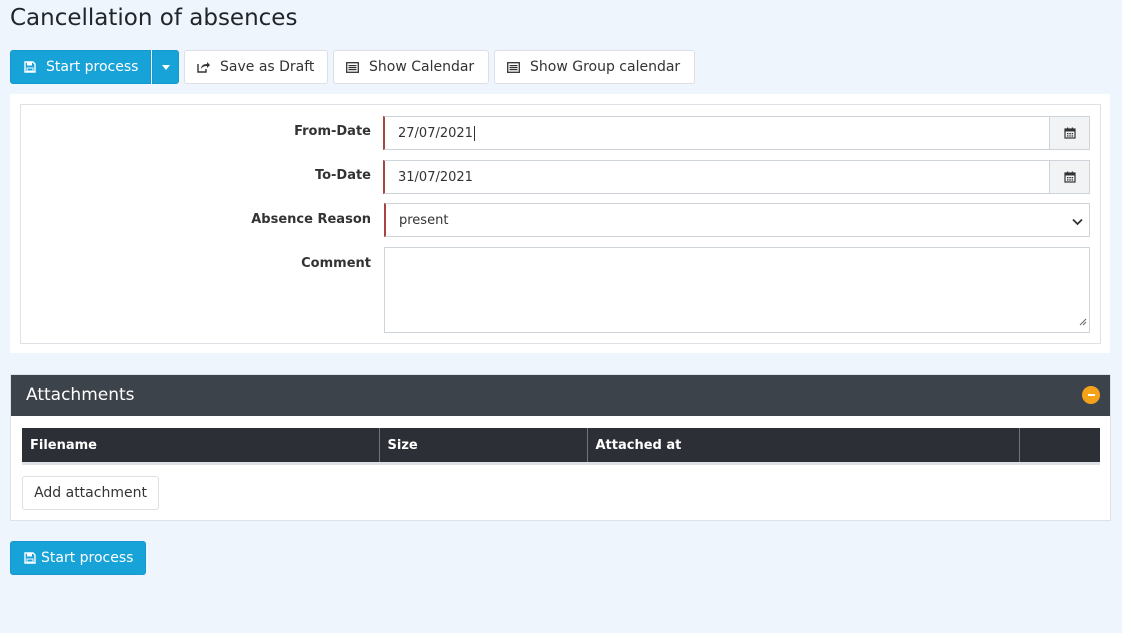 This screenshot has height=633, width=1122. Describe the element at coordinates (737, 220) in the screenshot. I see `absence-reason-select: present` at that location.